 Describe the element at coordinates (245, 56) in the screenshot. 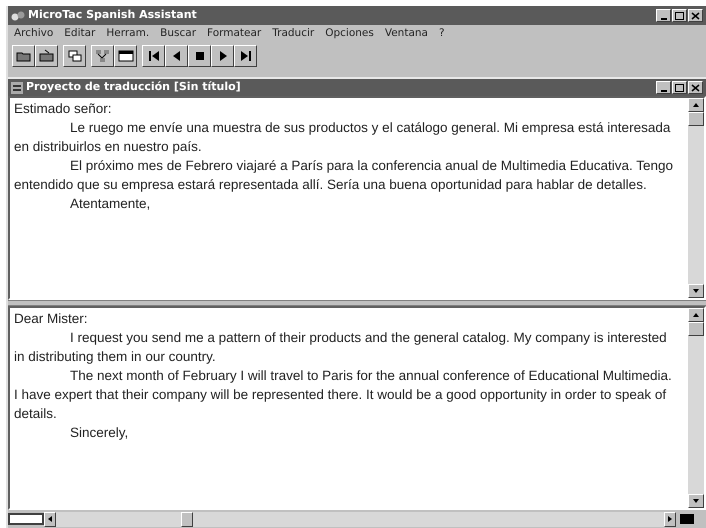

I see `last-icon` at that location.